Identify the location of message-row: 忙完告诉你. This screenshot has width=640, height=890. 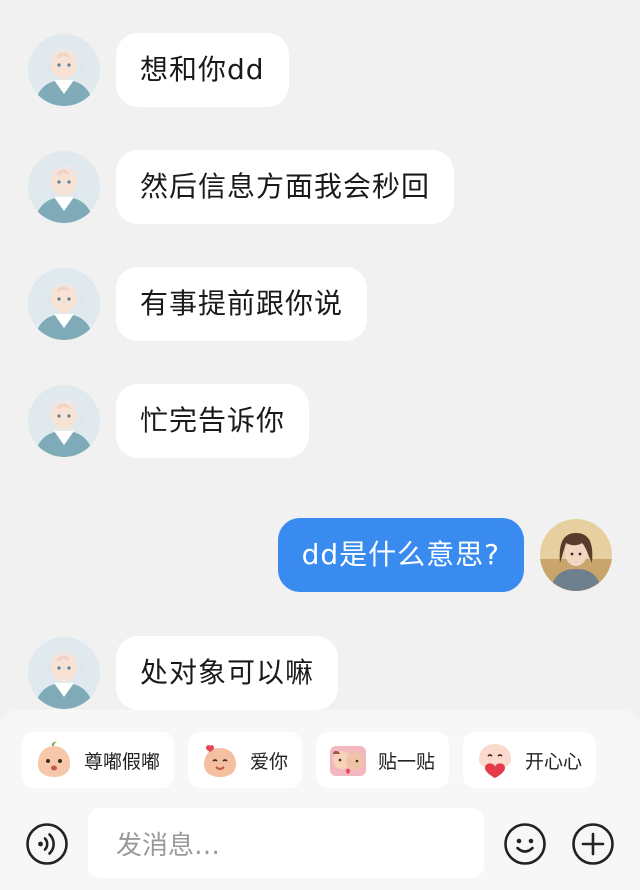
(169, 421).